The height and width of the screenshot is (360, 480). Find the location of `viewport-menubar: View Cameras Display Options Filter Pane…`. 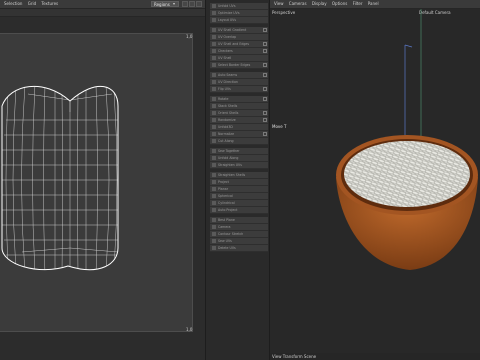

viewport-menubar: View Cameras Display Options Filter Pane… is located at coordinates (375, 4).